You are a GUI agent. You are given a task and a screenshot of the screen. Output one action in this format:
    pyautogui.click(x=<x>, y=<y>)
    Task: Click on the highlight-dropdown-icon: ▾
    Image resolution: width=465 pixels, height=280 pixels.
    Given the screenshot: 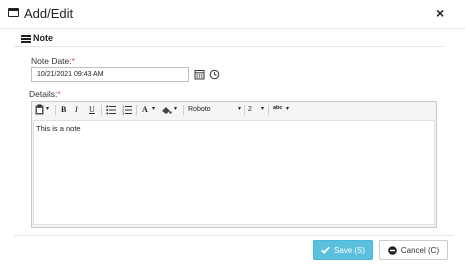 What is the action you would take?
    pyautogui.click(x=175, y=109)
    